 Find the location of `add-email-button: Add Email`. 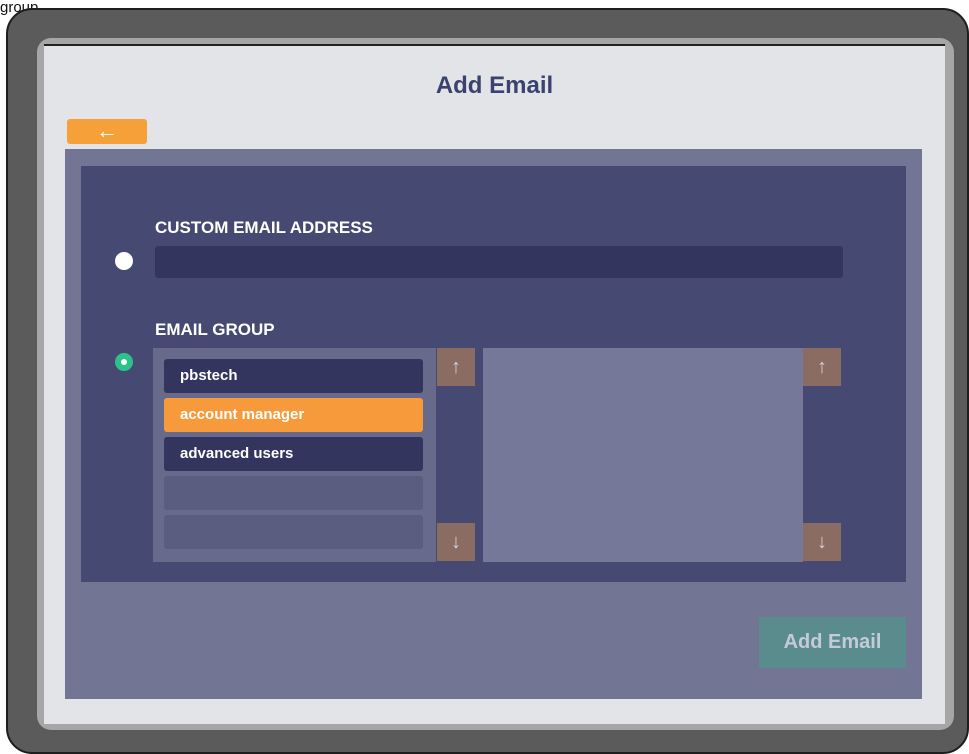

add-email-button: Add Email is located at coordinates (832, 642).